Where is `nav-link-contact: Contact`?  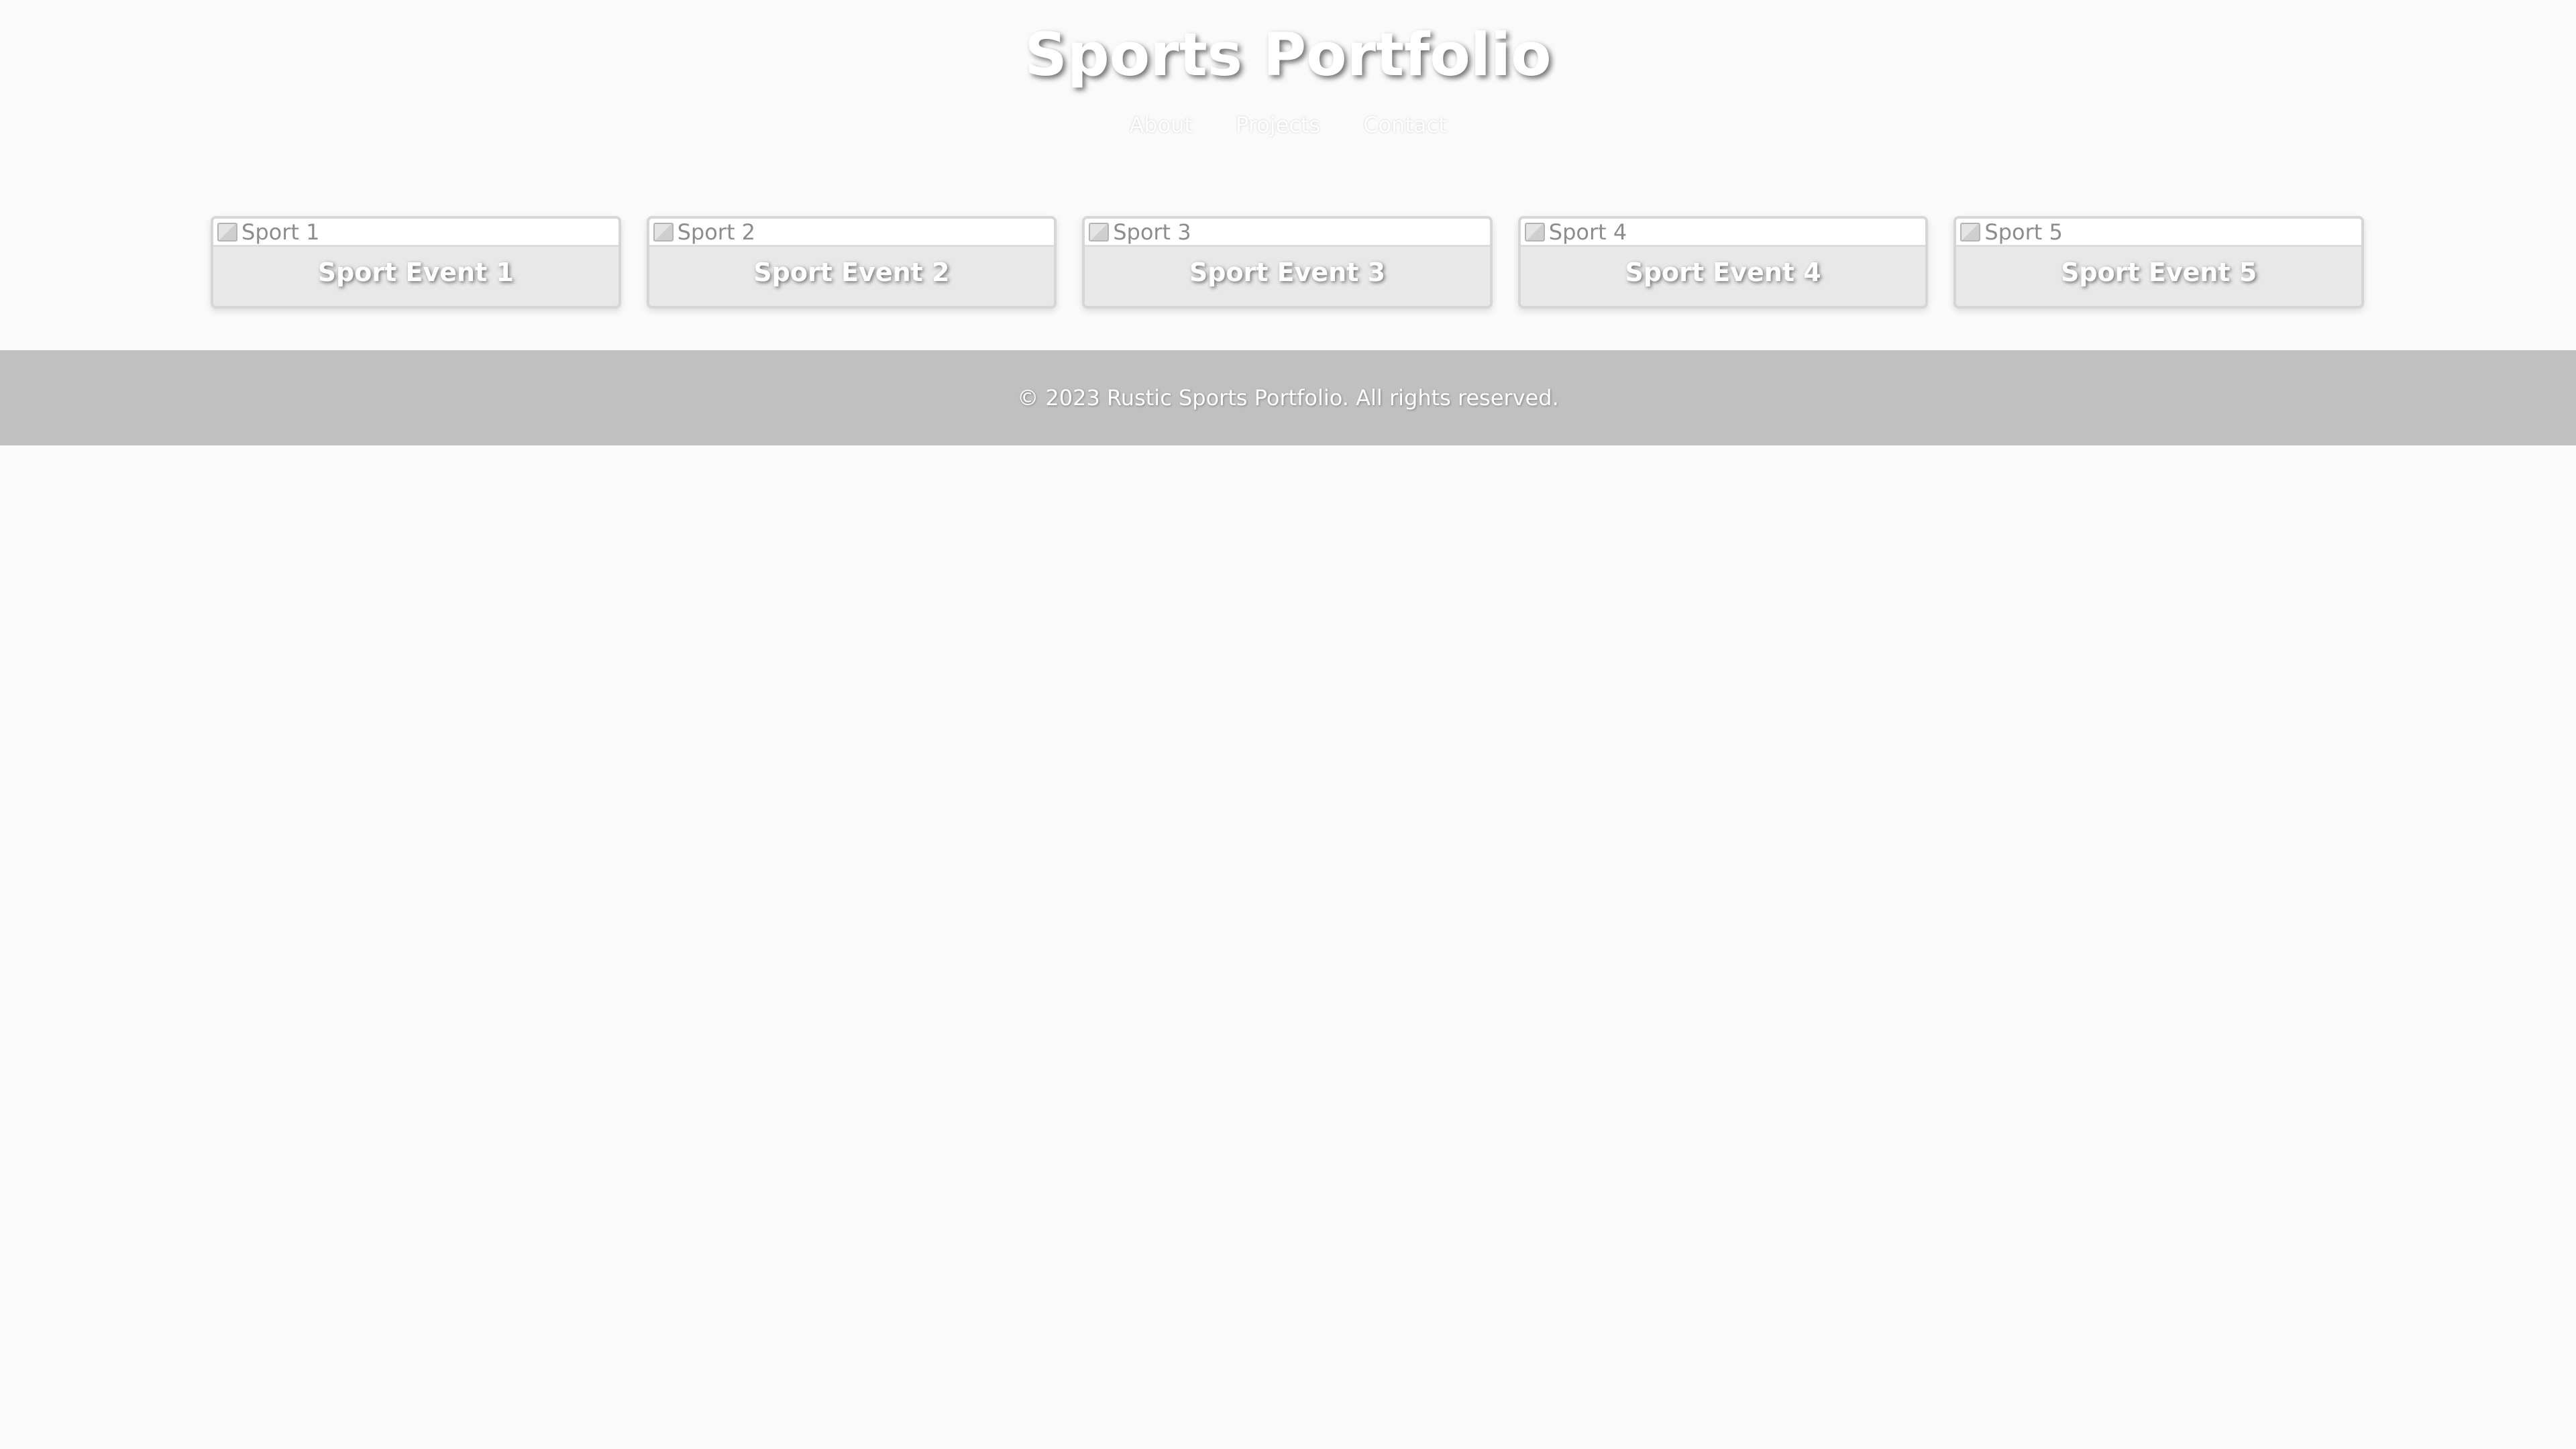
nav-link-contact: Contact is located at coordinates (1405, 125).